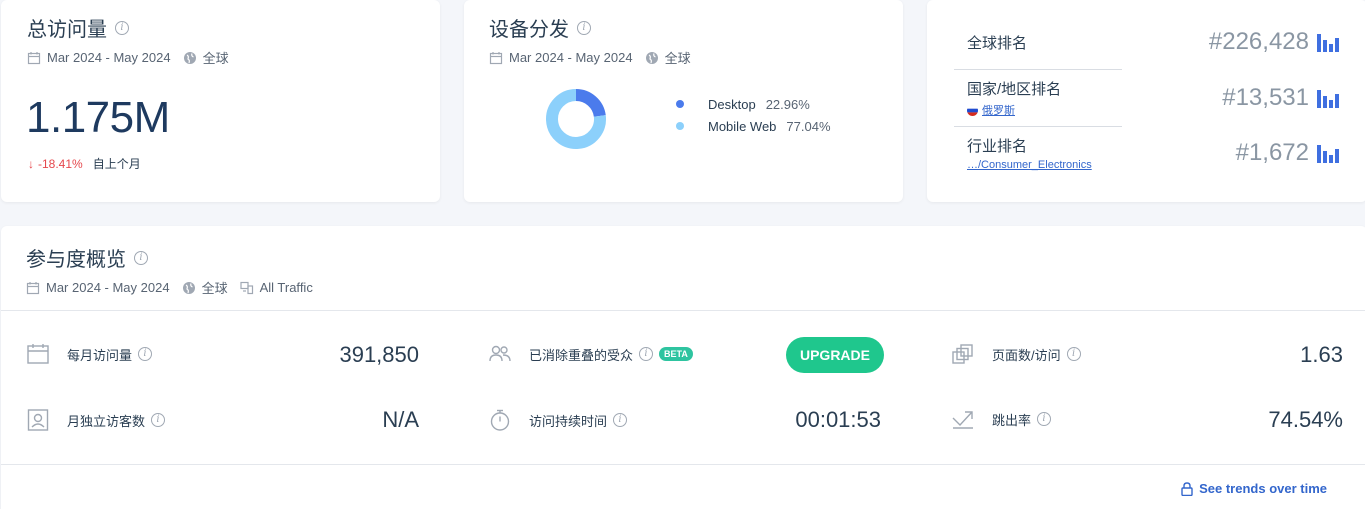 The width and height of the screenshot is (1365, 509). I want to click on metric-label-text: 已消除重叠的受众, so click(581, 355).